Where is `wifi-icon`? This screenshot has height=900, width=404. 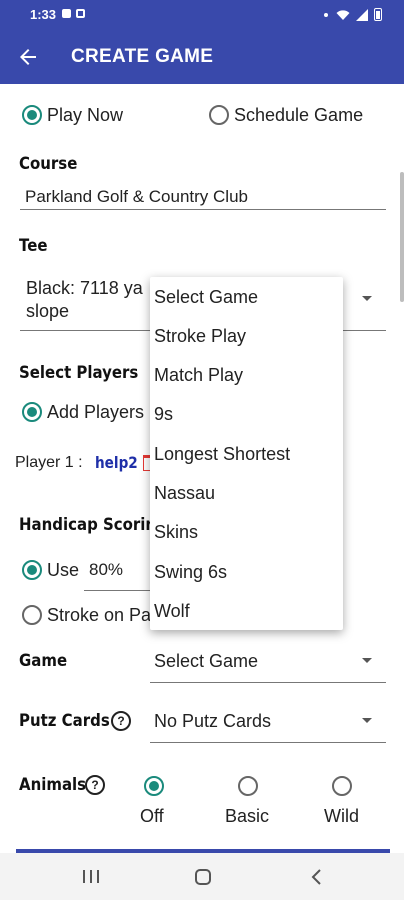 wifi-icon is located at coordinates (343, 14).